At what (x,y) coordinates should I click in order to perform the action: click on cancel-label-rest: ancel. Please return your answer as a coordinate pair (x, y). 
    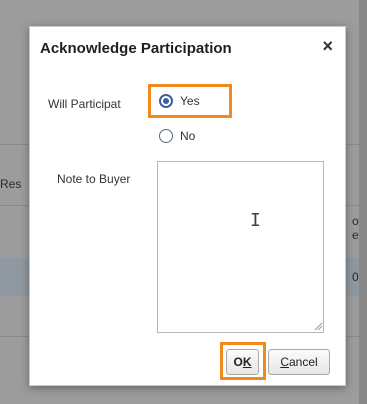
    Looking at the image, I should click on (303, 362).